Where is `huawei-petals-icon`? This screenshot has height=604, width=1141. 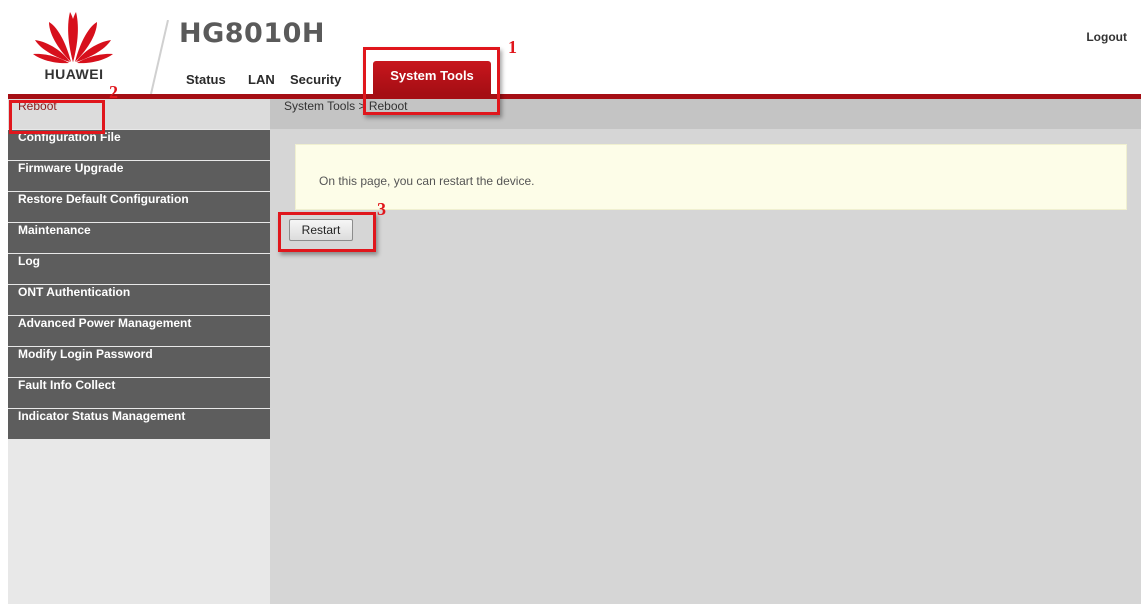 huawei-petals-icon is located at coordinates (73, 38).